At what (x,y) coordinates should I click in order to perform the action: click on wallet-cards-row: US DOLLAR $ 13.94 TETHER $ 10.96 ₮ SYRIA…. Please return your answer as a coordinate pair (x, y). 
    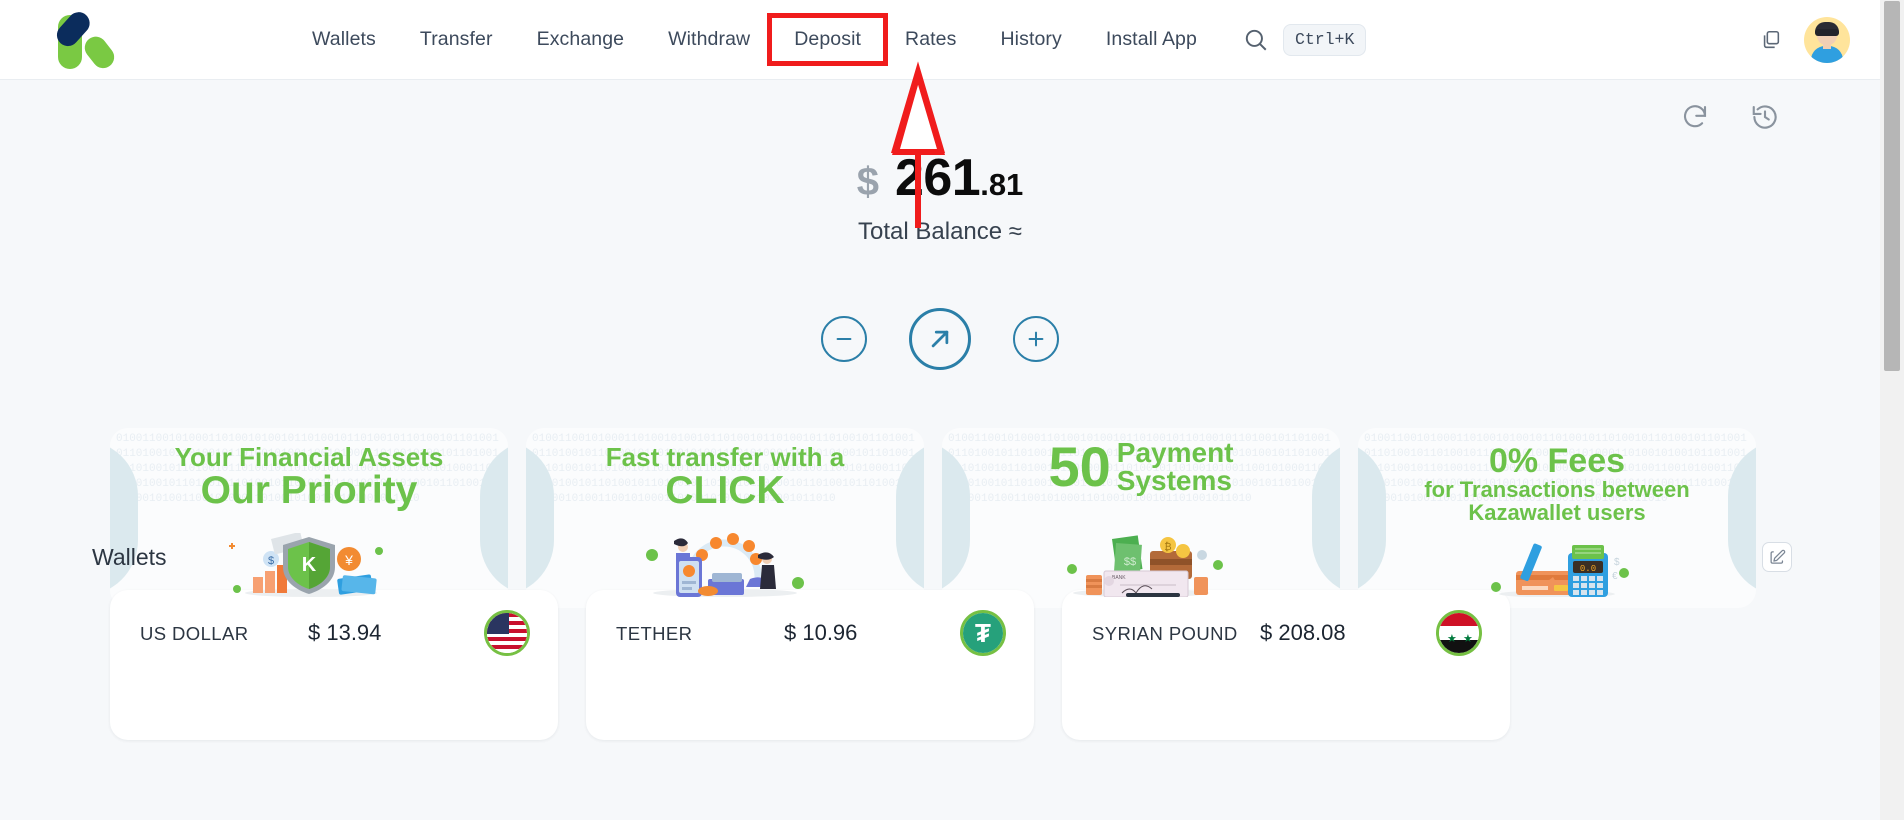
    Looking at the image, I should click on (810, 665).